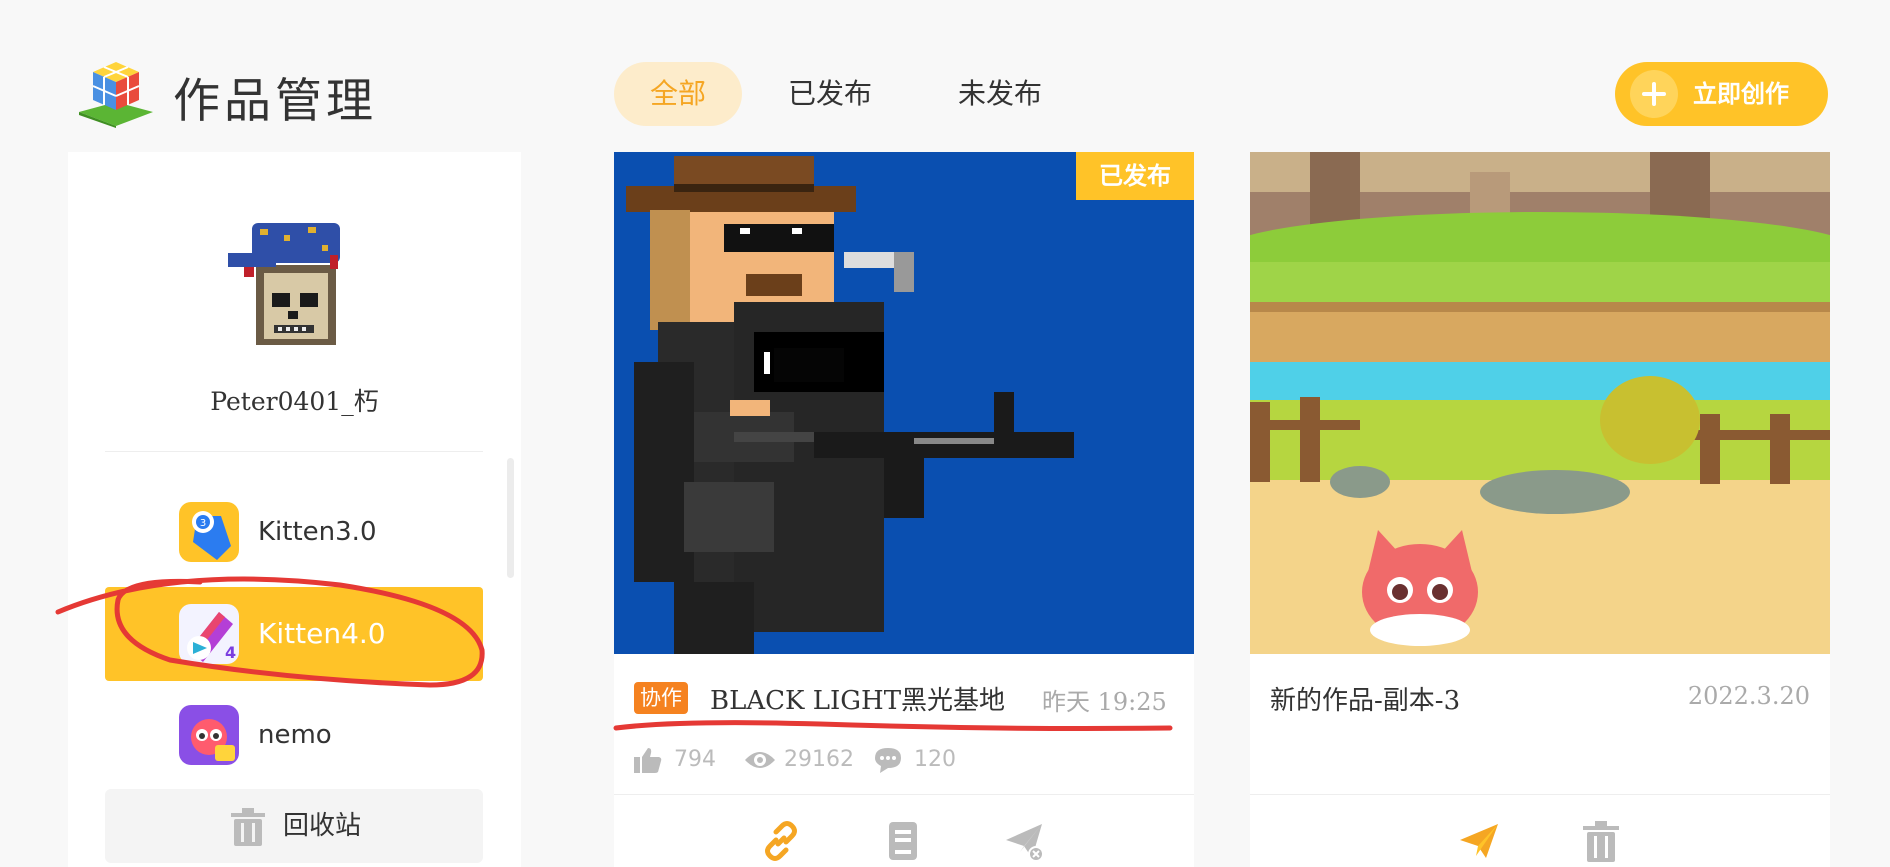 The image size is (1890, 867). I want to click on comments-count: 120, so click(935, 759).